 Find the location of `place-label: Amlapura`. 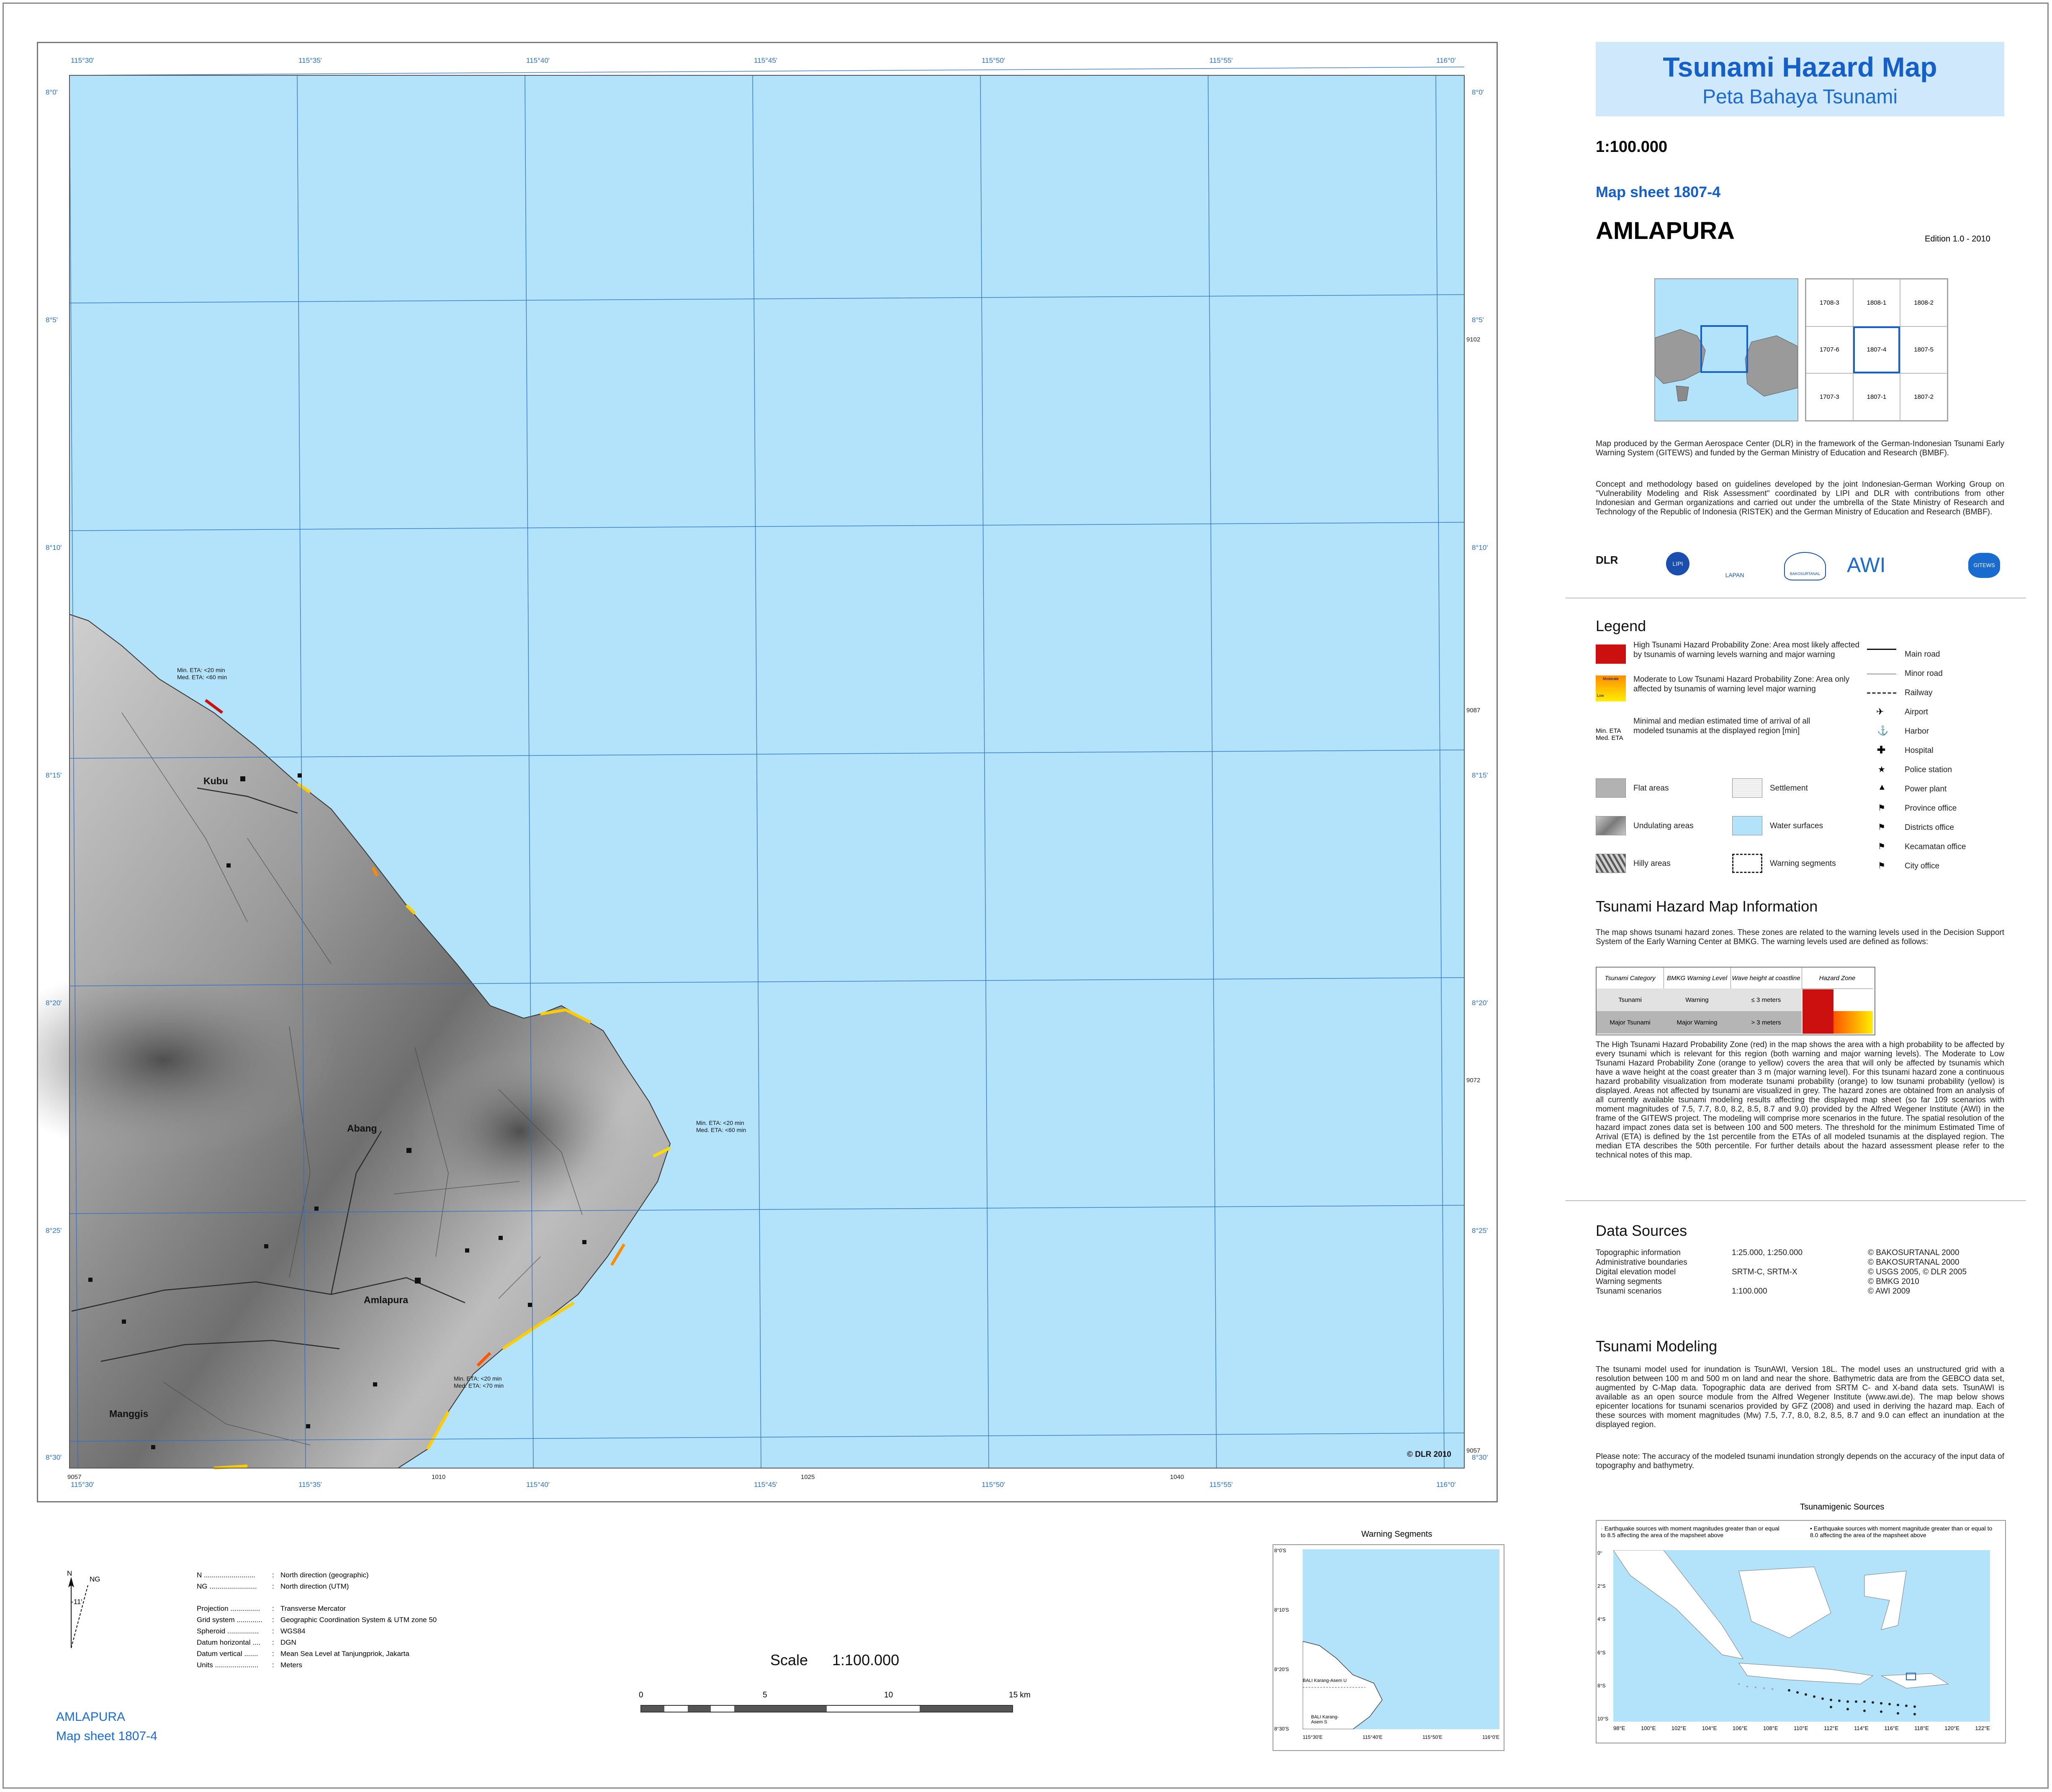

place-label: Amlapura is located at coordinates (386, 1299).